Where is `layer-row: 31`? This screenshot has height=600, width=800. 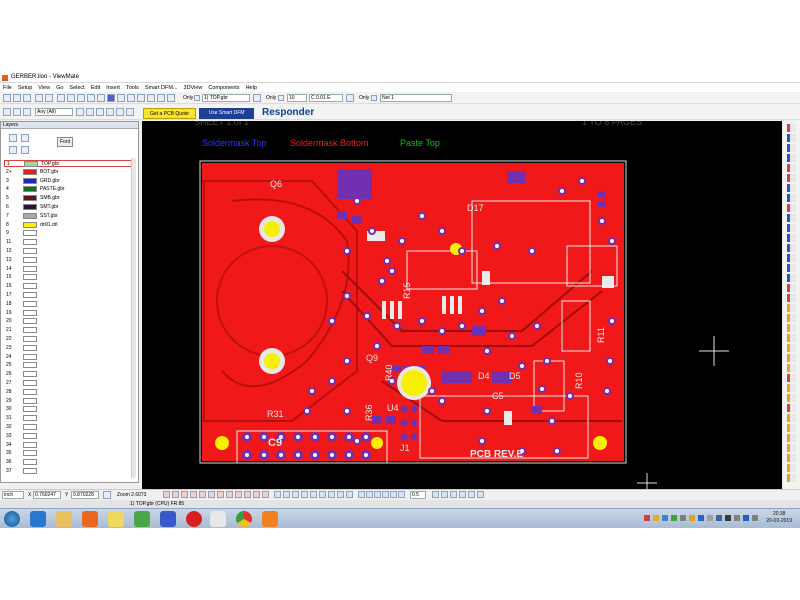 layer-row: 31 is located at coordinates (68, 418).